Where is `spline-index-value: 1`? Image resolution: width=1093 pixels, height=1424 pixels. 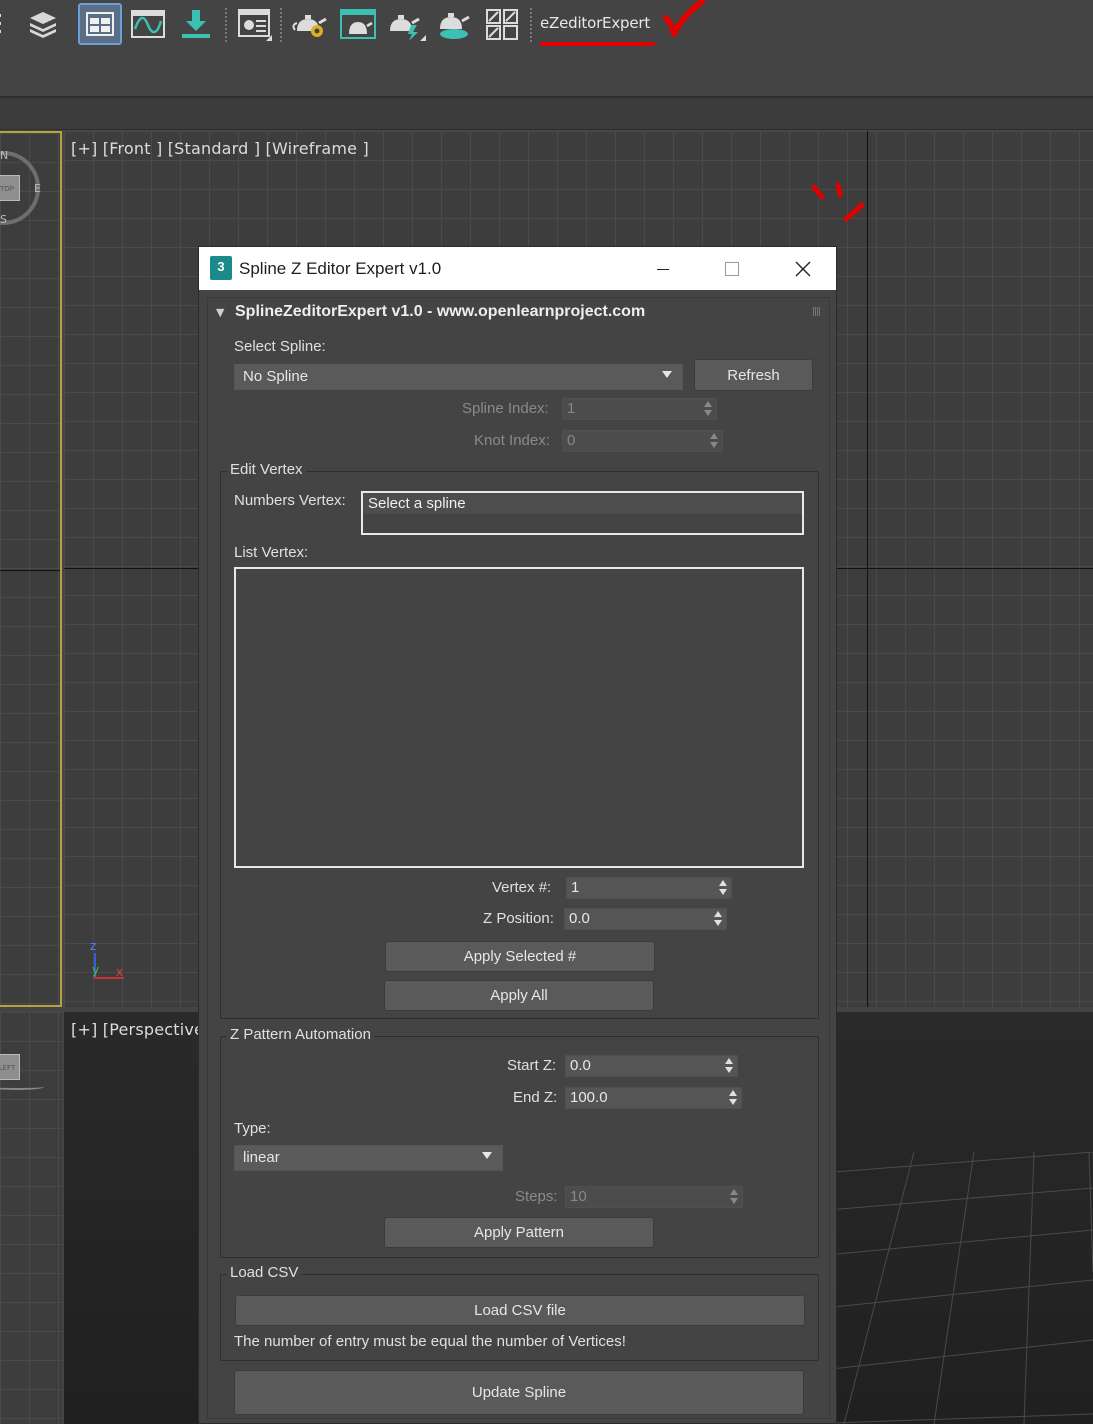 spline-index-value: 1 is located at coordinates (571, 408).